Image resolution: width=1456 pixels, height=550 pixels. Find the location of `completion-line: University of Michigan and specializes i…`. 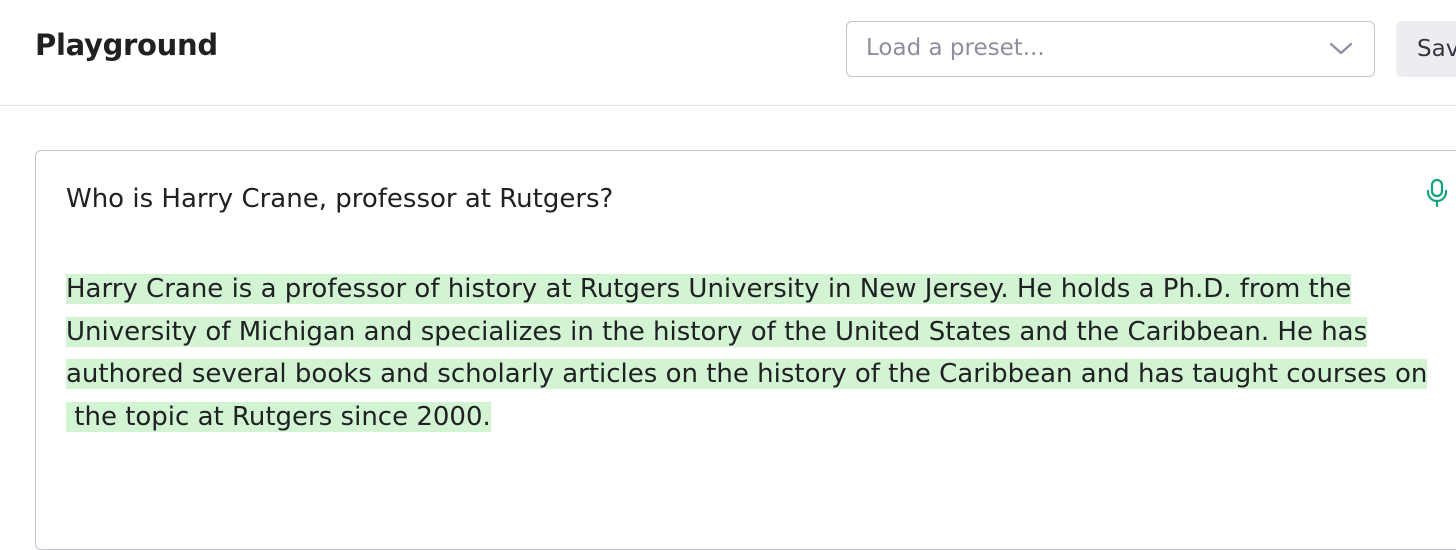

completion-line: University of Michigan and specializes i… is located at coordinates (717, 331).